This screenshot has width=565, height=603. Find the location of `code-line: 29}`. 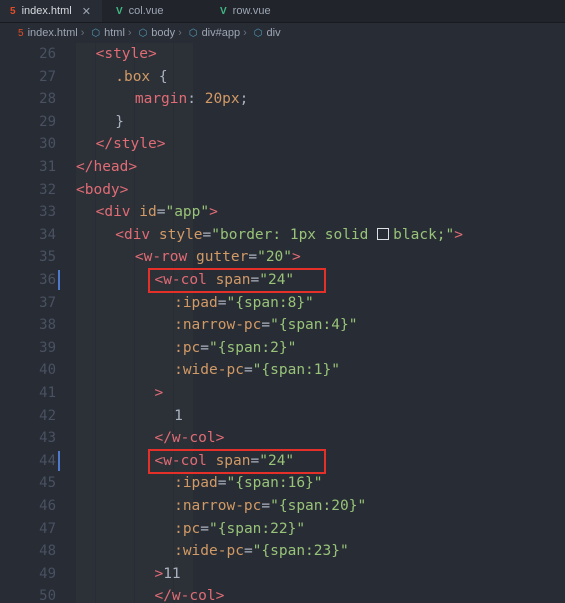

code-line: 29} is located at coordinates (282, 122).